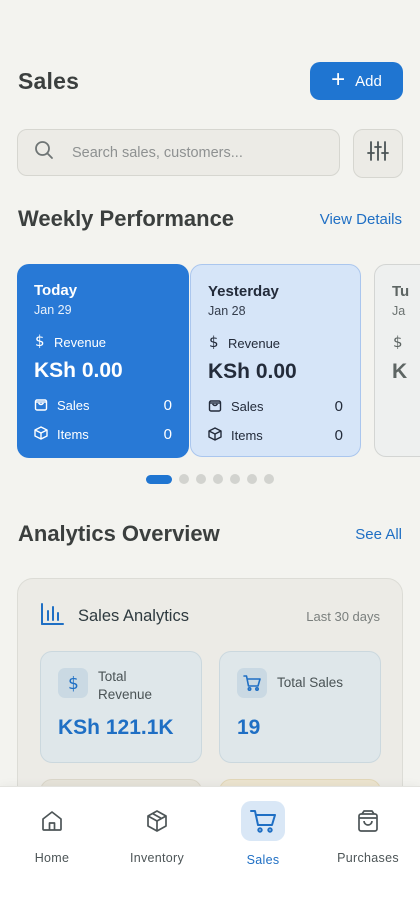  What do you see at coordinates (263, 860) in the screenshot?
I see `nav-label: Sales` at bounding box center [263, 860].